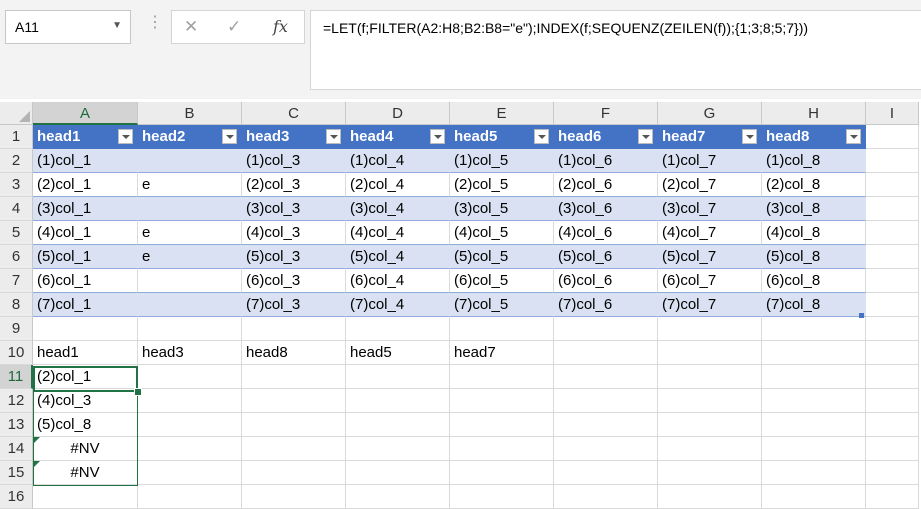 The height and width of the screenshot is (509, 921). I want to click on table-cell: (4)col_5, so click(502, 233).